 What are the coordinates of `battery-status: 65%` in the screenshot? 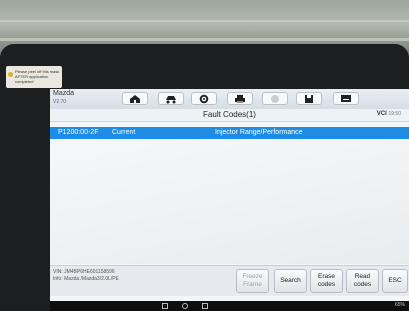 It's located at (399, 305).